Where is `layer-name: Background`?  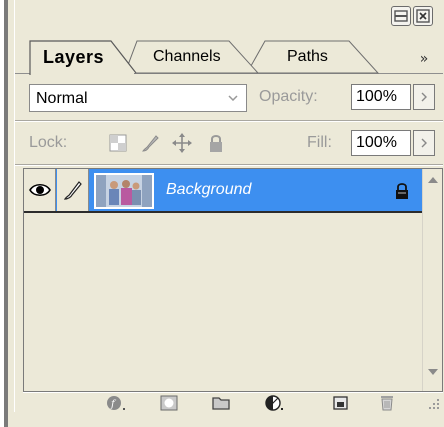
layer-name: Background is located at coordinates (208, 190).